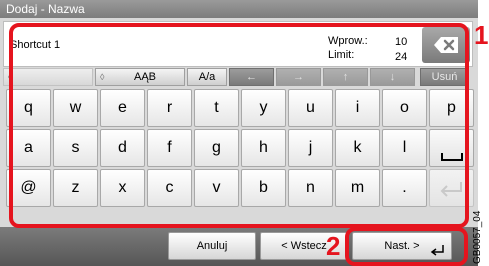  I want to click on figure-code: GB0057_04, so click(477, 237).